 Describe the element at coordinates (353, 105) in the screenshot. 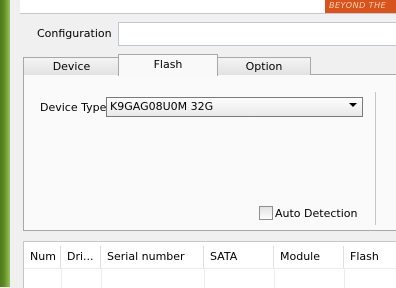

I see `chevron-down-icon` at that location.